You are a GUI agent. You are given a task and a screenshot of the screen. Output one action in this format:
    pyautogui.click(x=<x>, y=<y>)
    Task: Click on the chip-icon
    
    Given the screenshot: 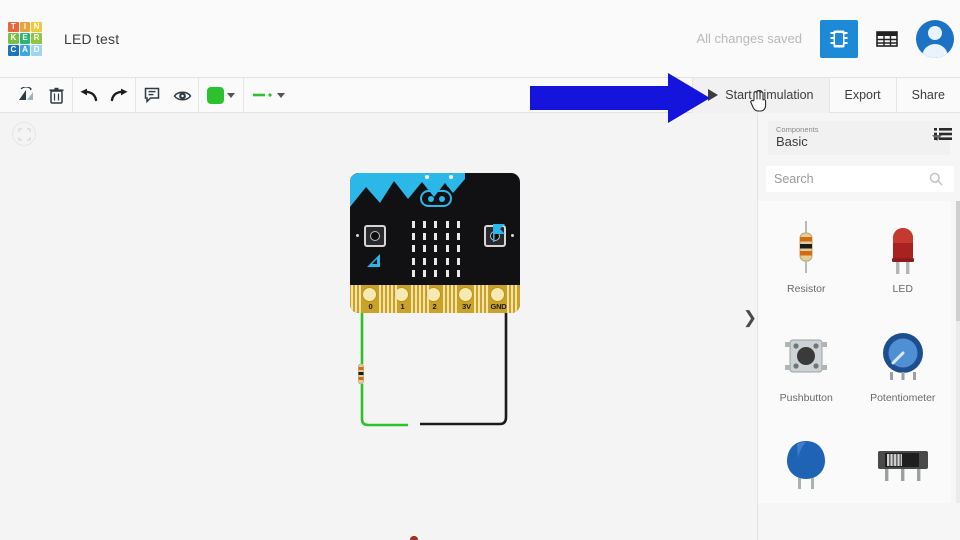 What is the action you would take?
    pyautogui.click(x=839, y=38)
    